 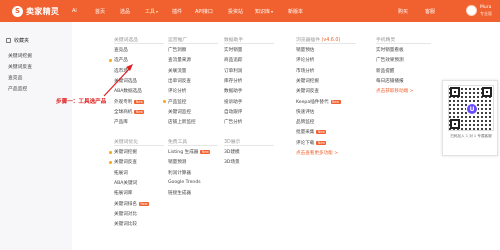 What do you see at coordinates (177, 71) in the screenshot?
I see `tool-menu-item-label: 关联流量` at bounding box center [177, 71].